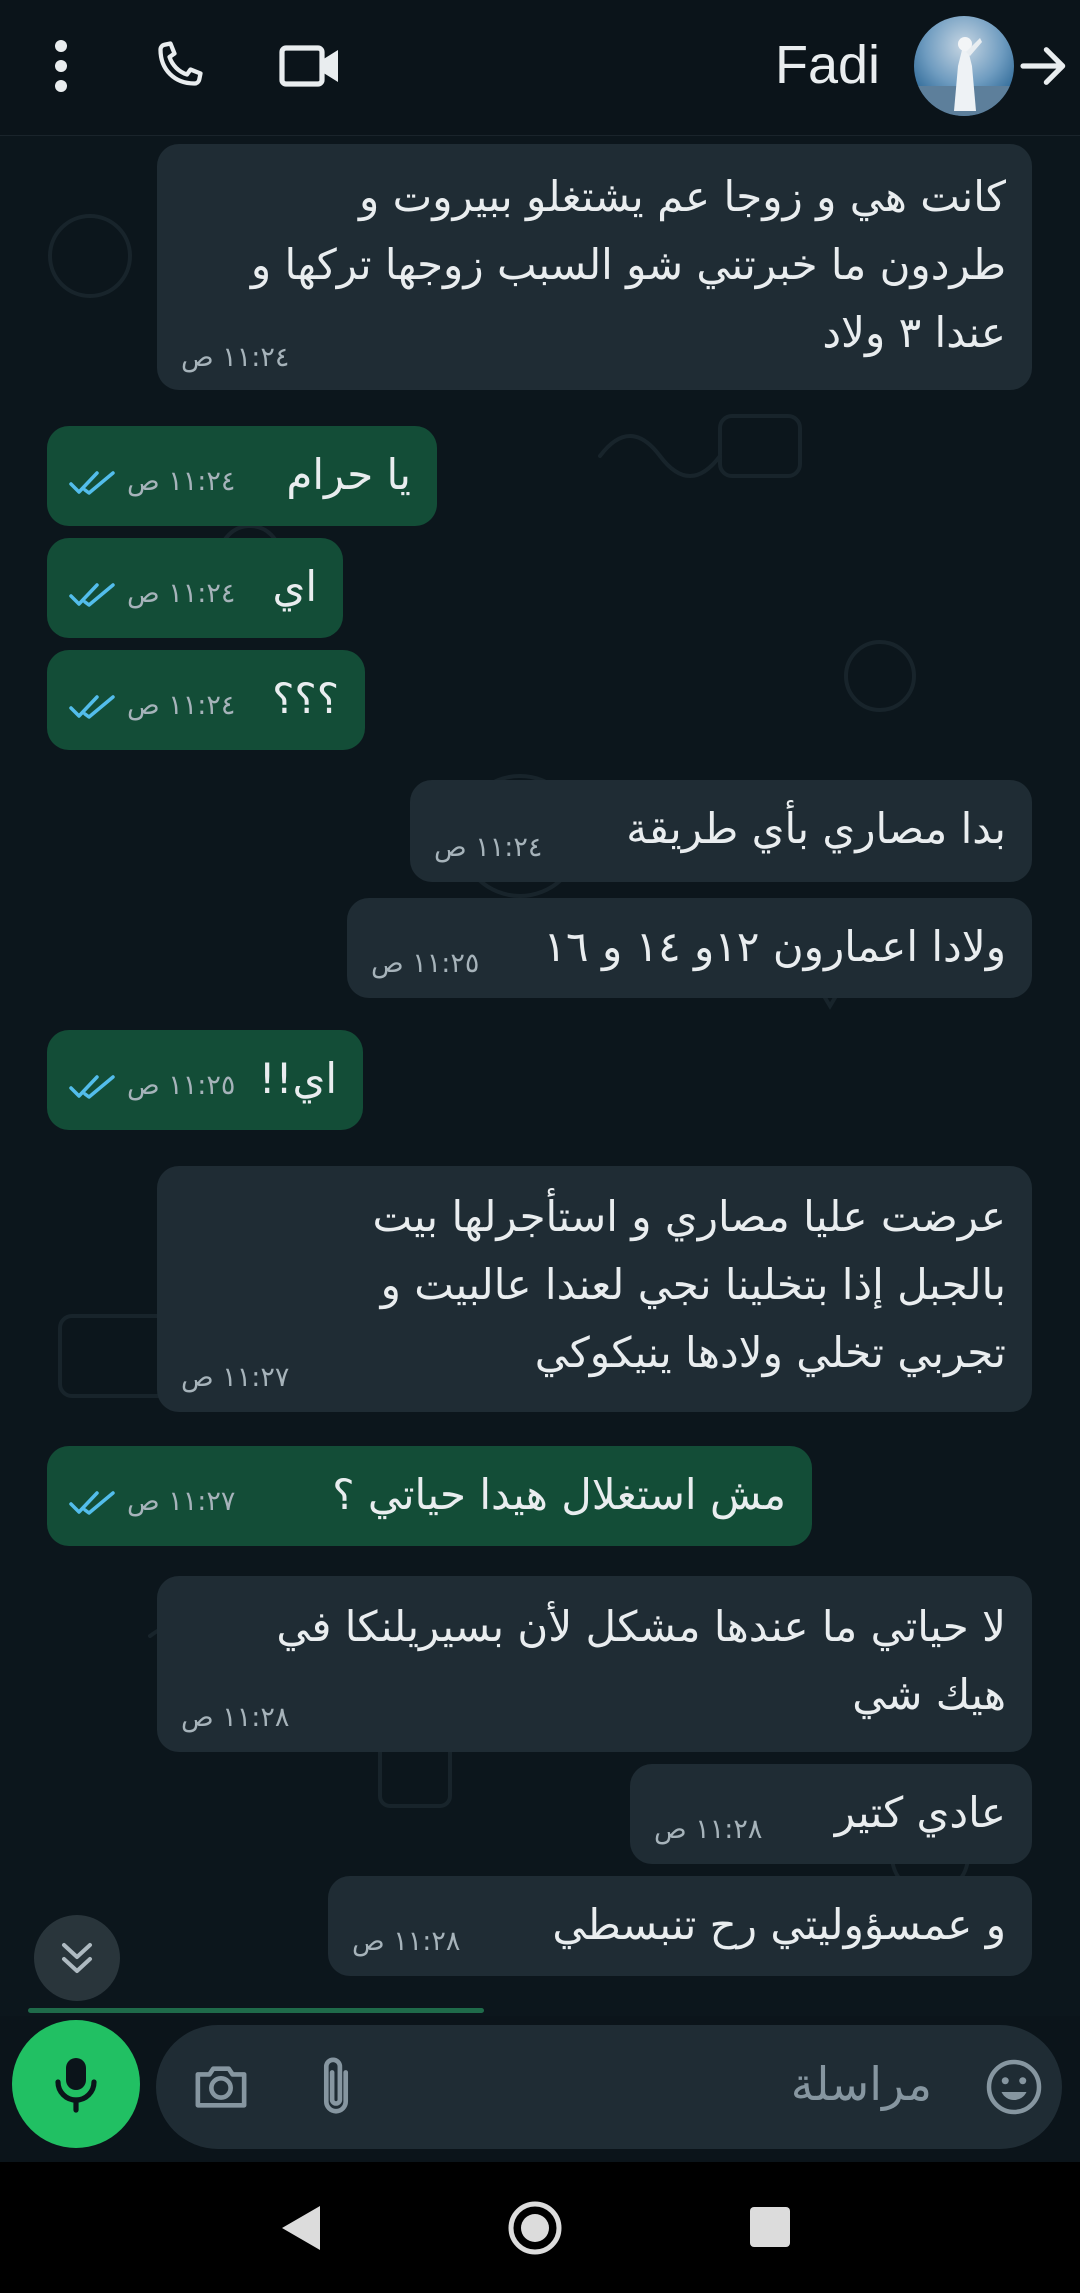  Describe the element at coordinates (336, 2086) in the screenshot. I see `attach-icon` at that location.